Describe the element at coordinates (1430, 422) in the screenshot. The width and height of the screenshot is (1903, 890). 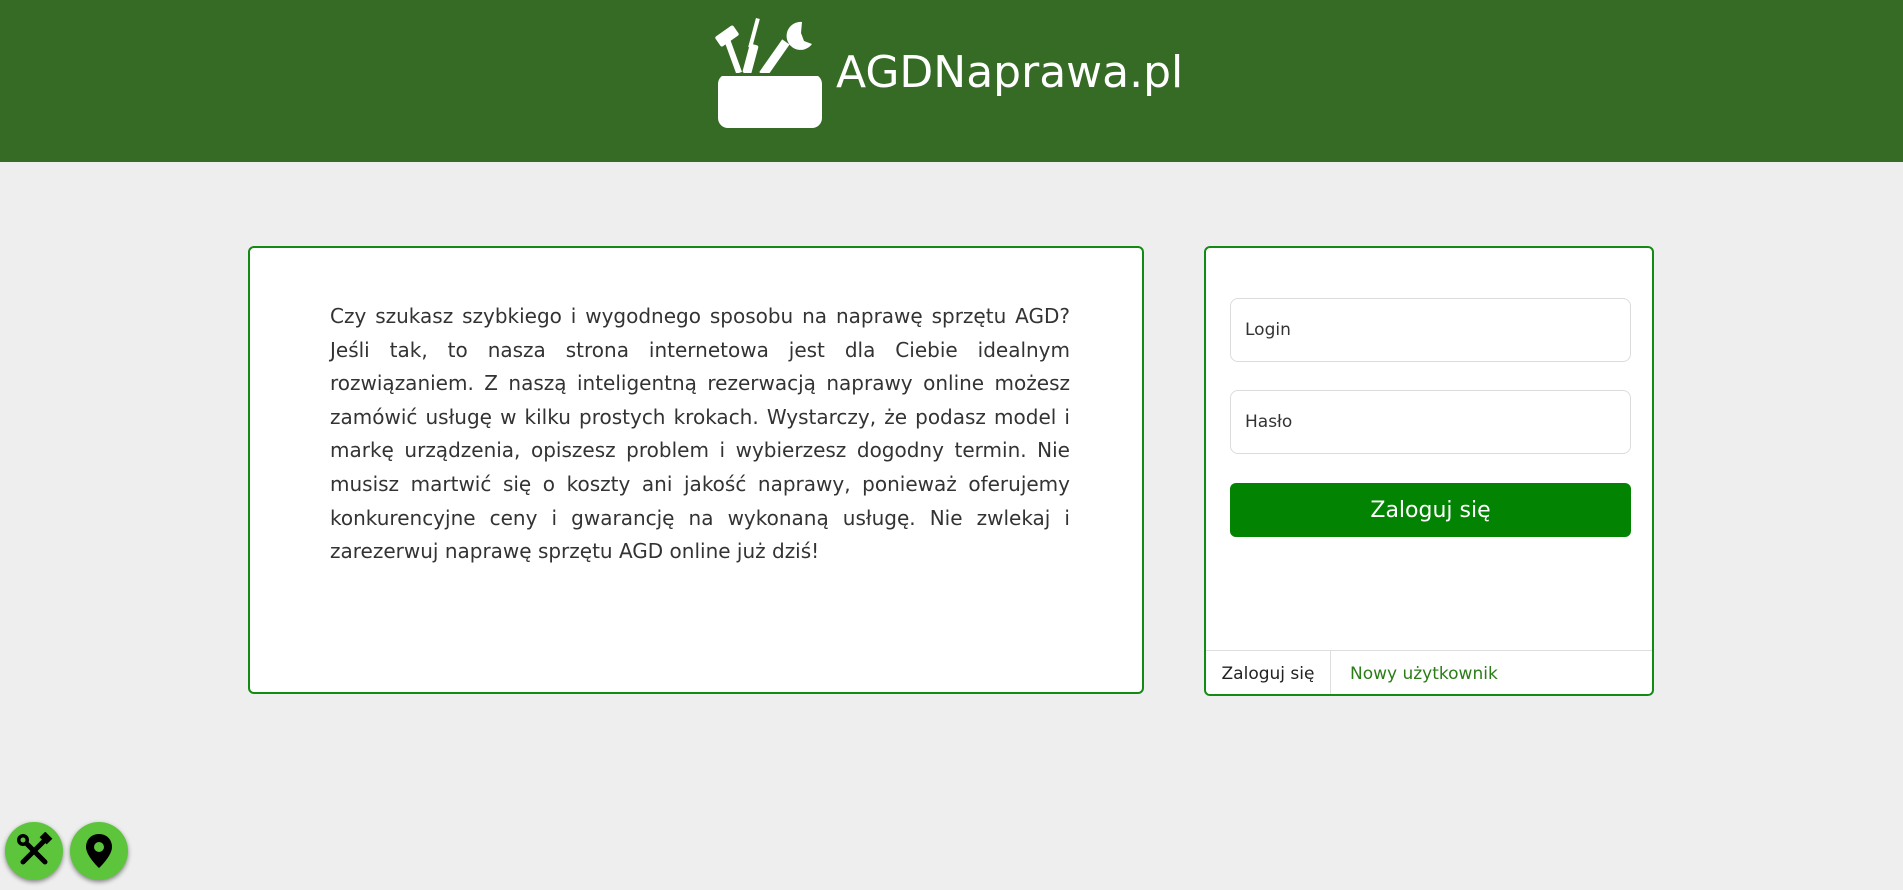
I see `password-input` at that location.